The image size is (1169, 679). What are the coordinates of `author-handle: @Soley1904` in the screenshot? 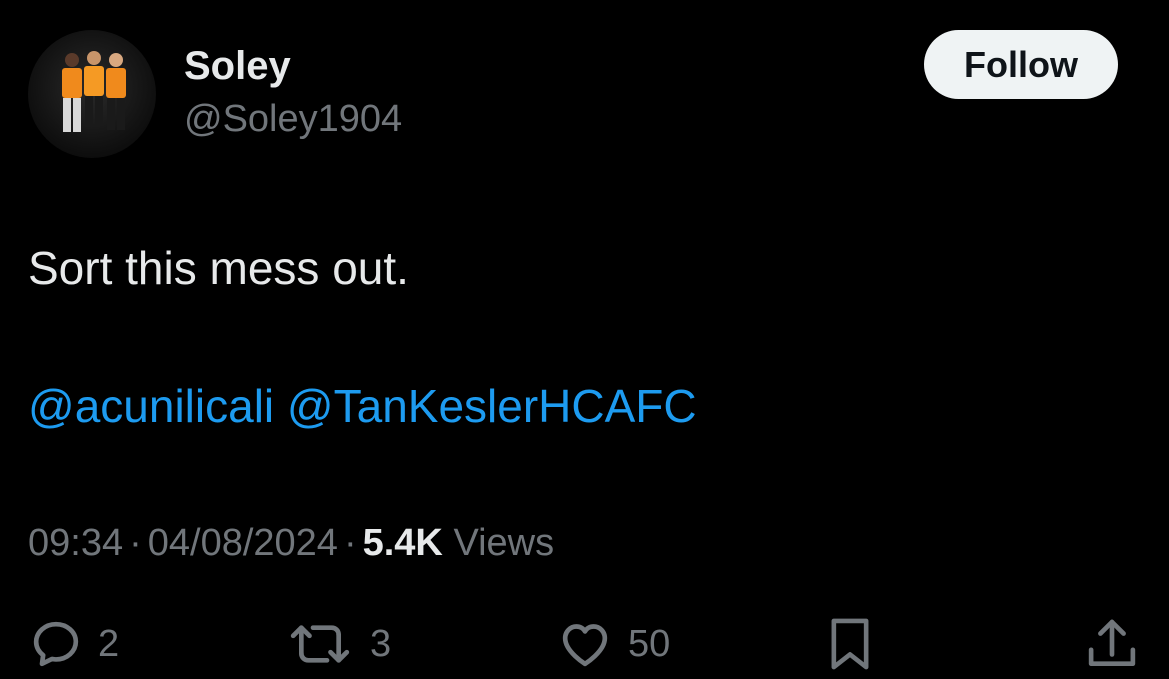 It's located at (293, 119).